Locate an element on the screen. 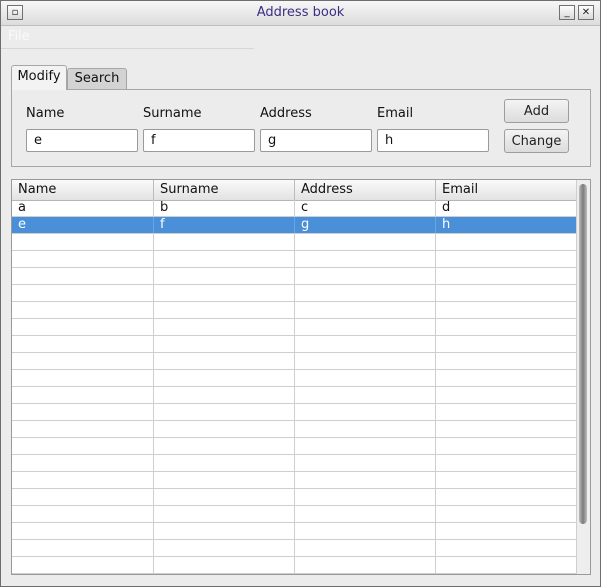 The height and width of the screenshot is (587, 601). close-icon: ✕ is located at coordinates (586, 12).